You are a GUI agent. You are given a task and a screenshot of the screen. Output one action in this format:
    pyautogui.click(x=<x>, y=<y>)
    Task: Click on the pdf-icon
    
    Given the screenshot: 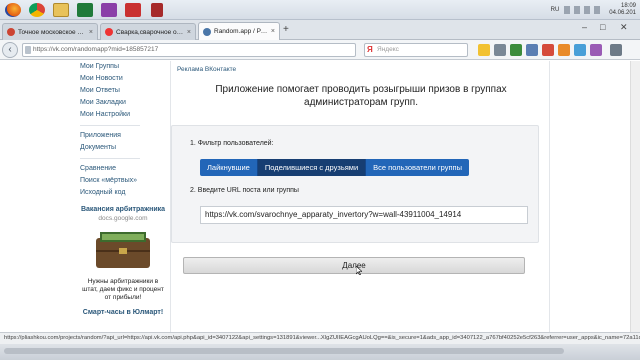 What is the action you would take?
    pyautogui.click(x=157, y=10)
    